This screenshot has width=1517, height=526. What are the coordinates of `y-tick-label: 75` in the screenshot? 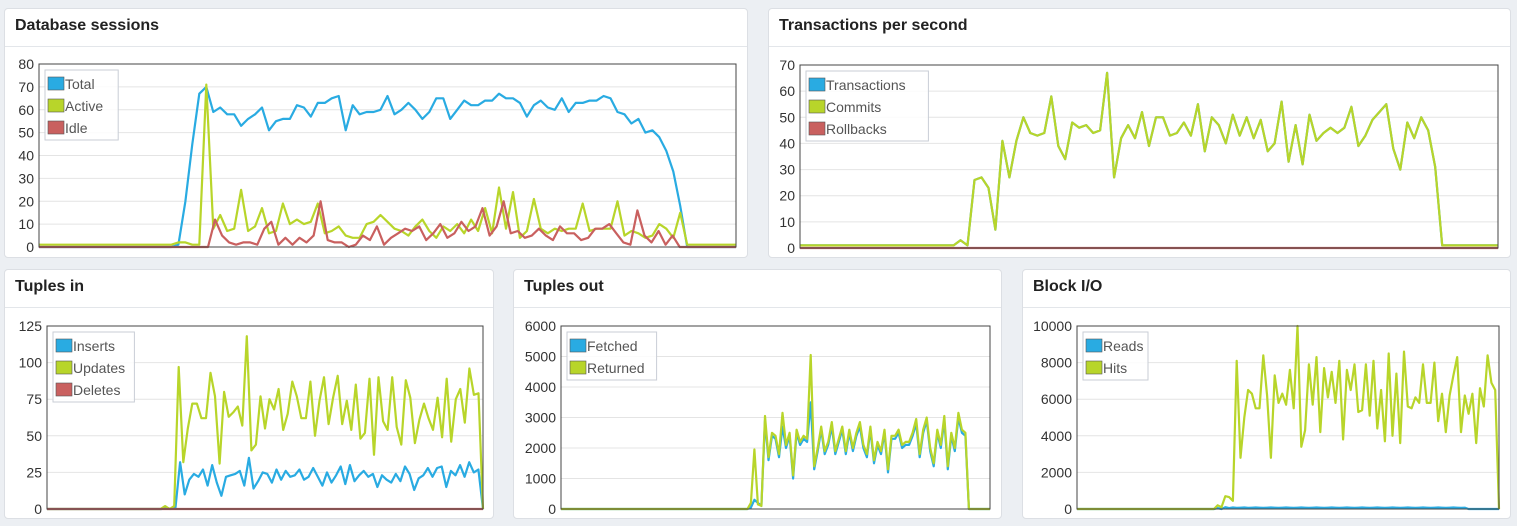 It's located at (34, 399).